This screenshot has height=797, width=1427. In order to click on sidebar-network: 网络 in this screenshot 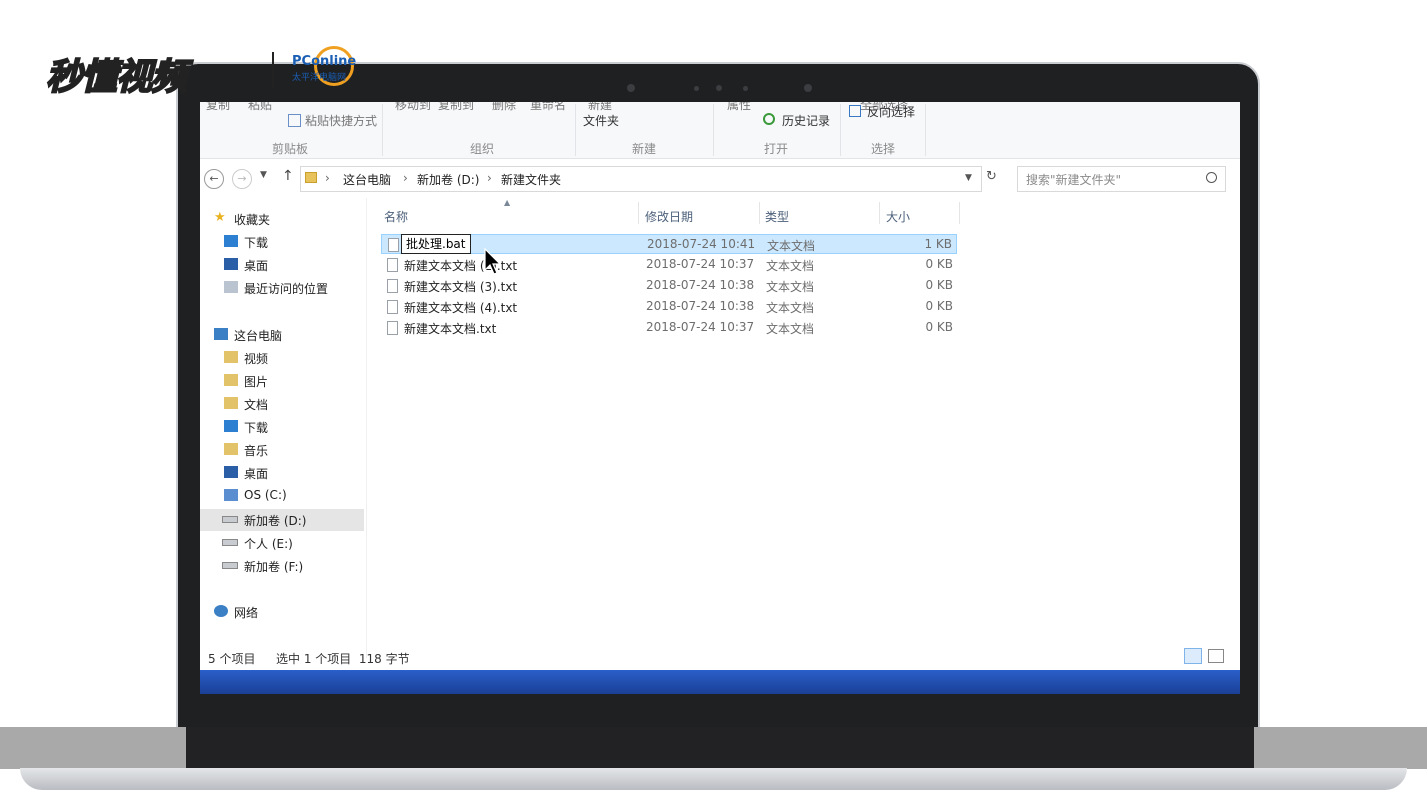, I will do `click(282, 612)`.